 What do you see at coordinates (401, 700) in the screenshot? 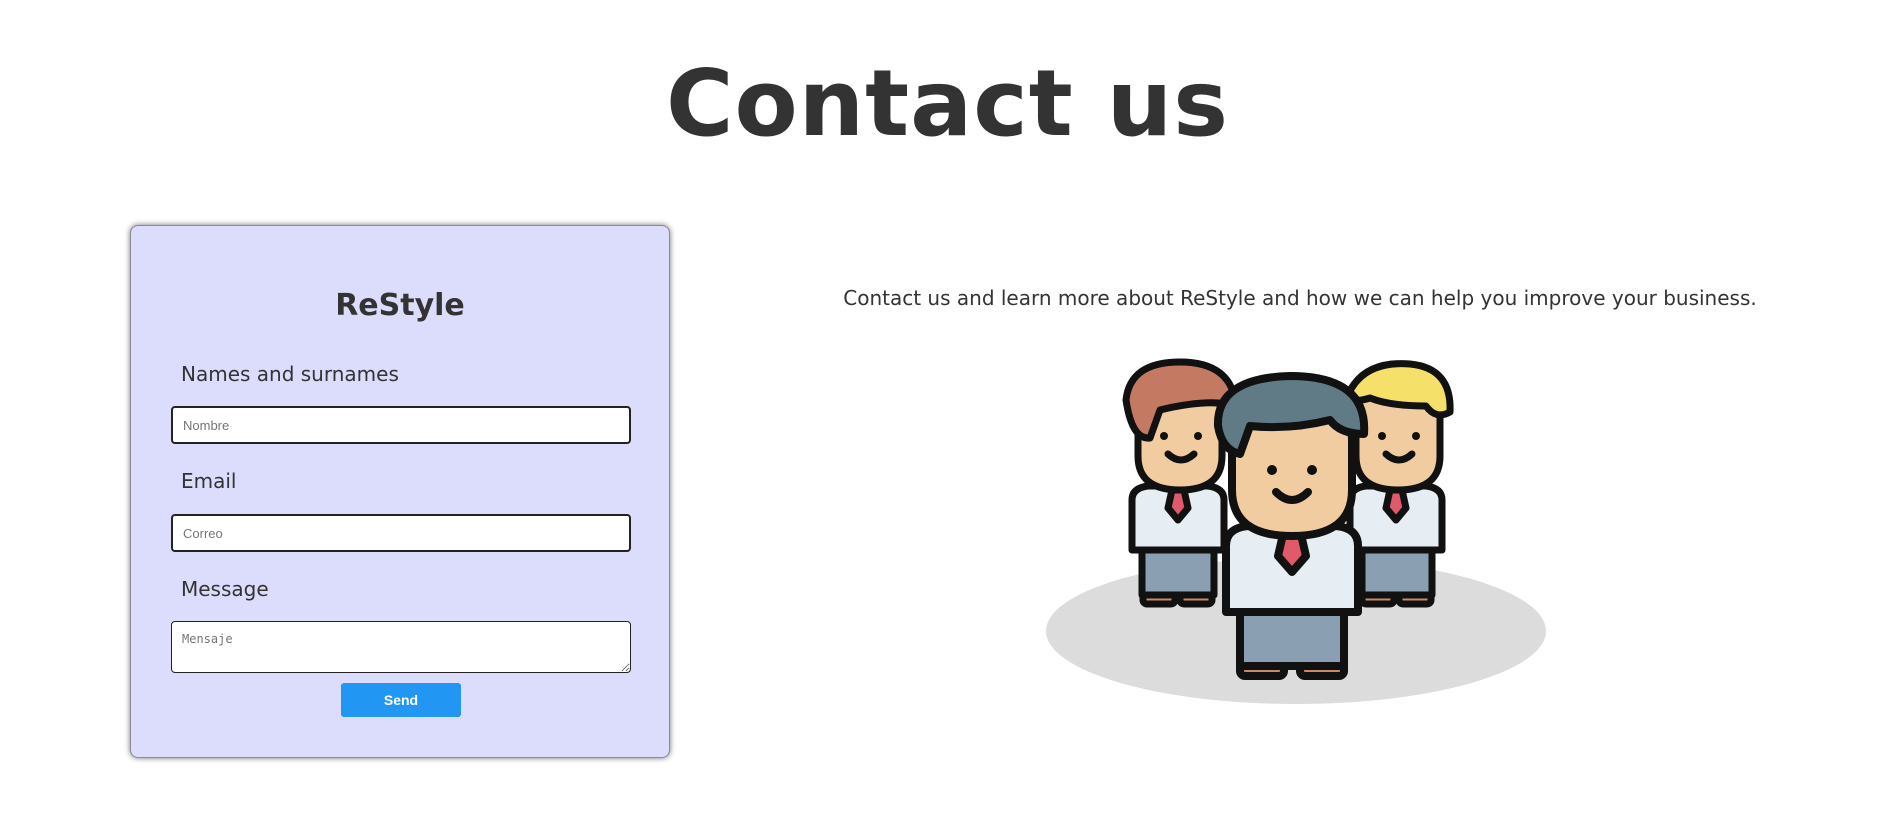
I see `send-button: Send` at bounding box center [401, 700].